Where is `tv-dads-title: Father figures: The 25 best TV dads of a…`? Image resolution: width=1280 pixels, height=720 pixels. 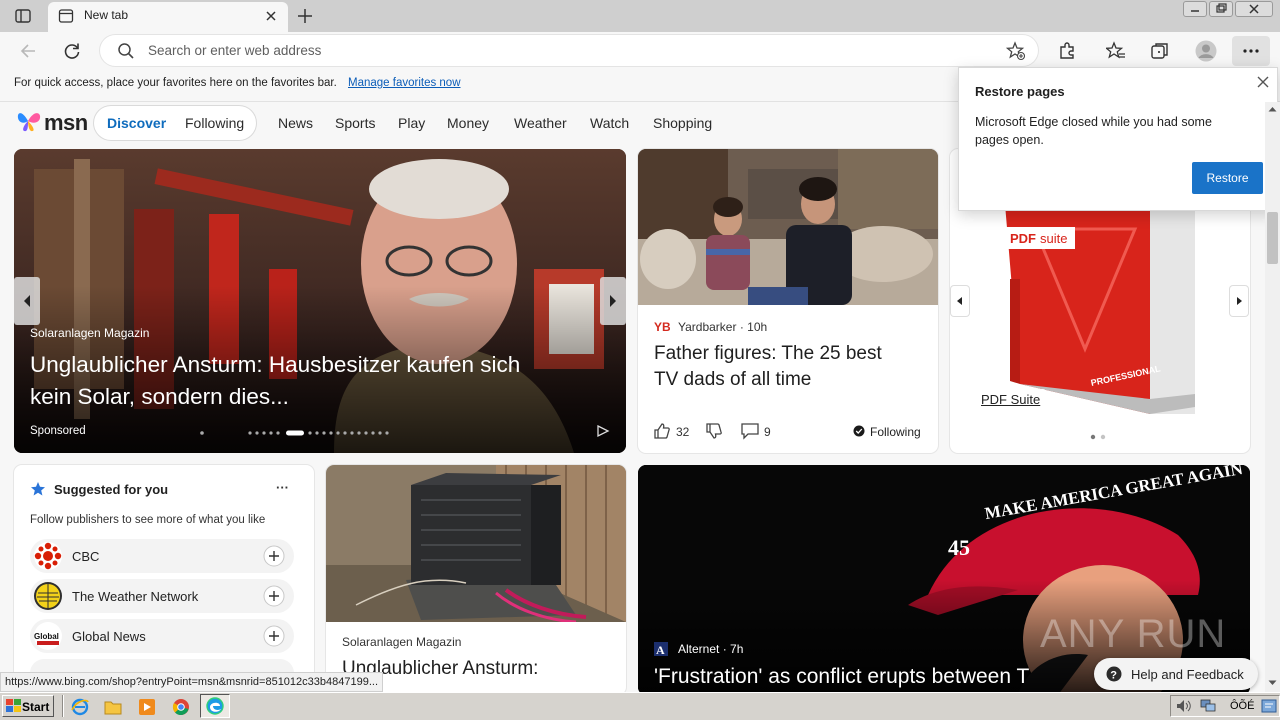
tv-dads-title: Father figures: The 25 best TV dads of a… is located at coordinates (768, 367).